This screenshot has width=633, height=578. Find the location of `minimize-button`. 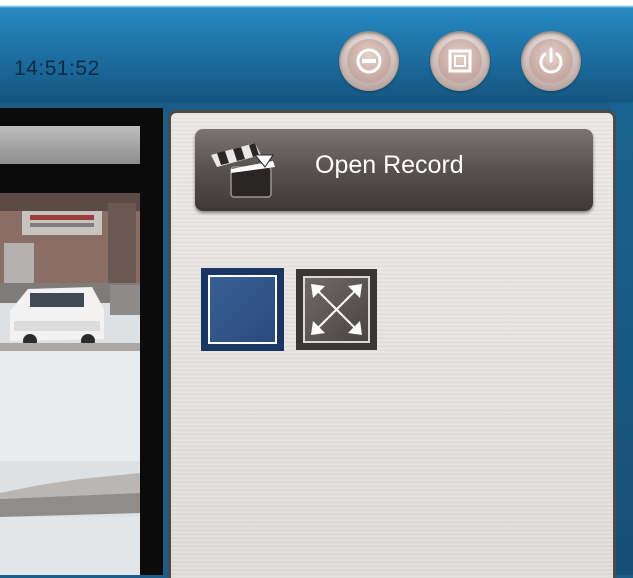

minimize-button is located at coordinates (369, 61).